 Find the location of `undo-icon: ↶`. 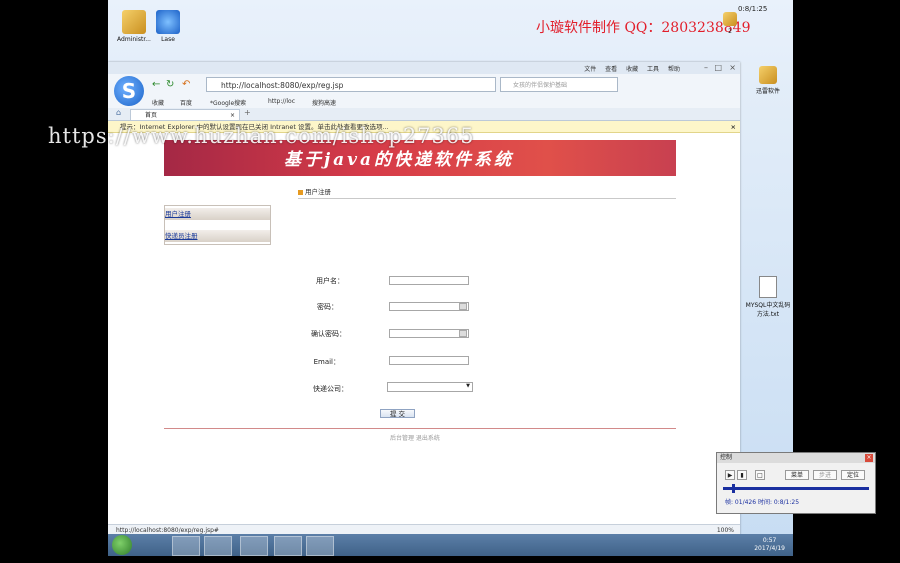

undo-icon: ↶ is located at coordinates (186, 84).